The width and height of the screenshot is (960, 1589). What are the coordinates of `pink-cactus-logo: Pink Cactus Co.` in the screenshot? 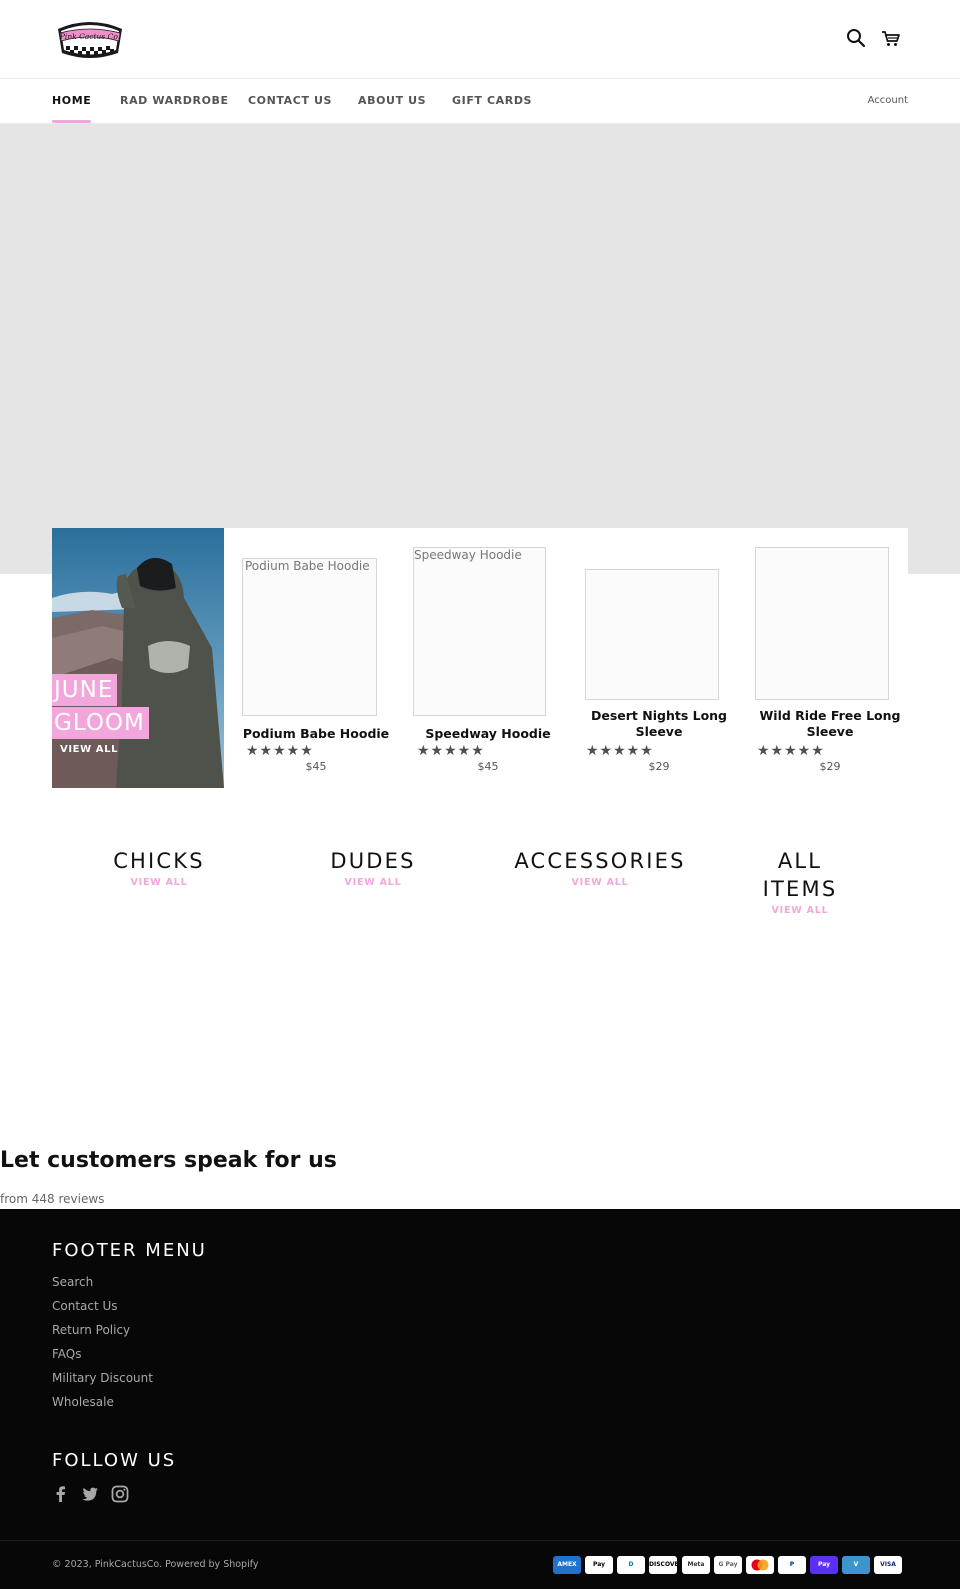 It's located at (90, 39).